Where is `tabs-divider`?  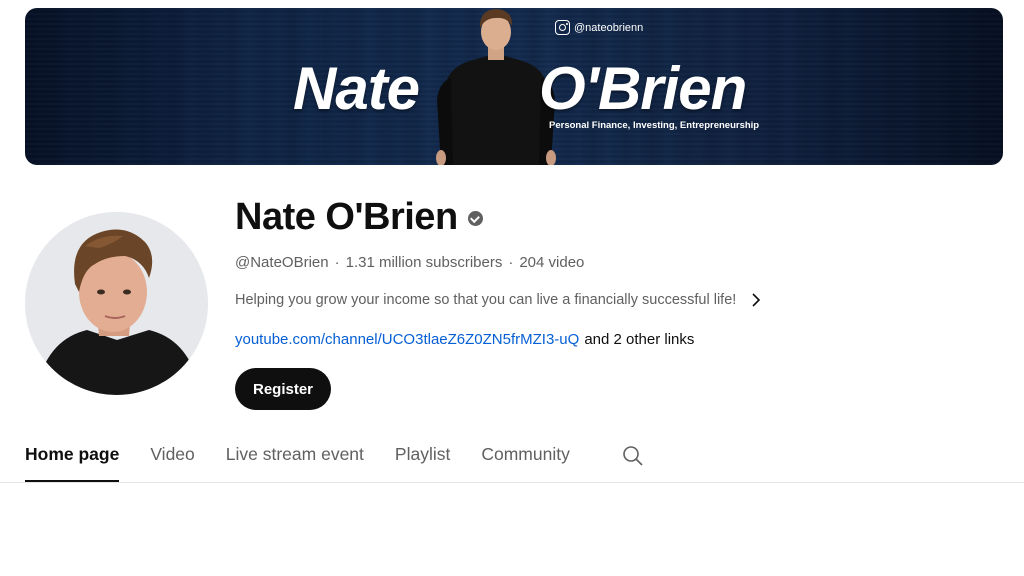
tabs-divider is located at coordinates (512, 482).